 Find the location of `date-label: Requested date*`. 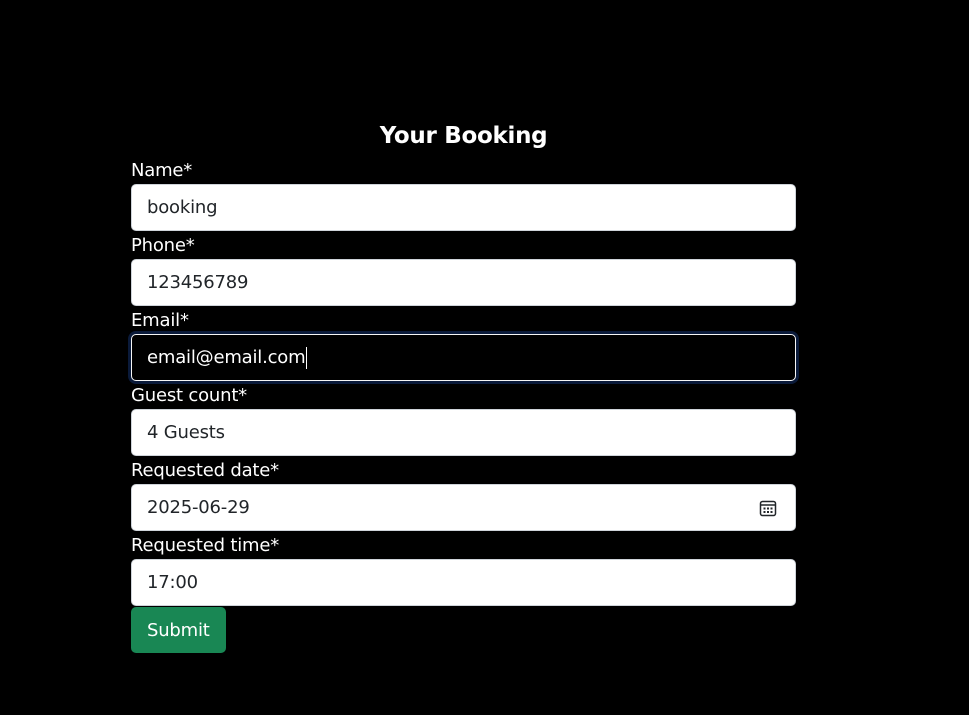

date-label: Requested date* is located at coordinates (205, 470).